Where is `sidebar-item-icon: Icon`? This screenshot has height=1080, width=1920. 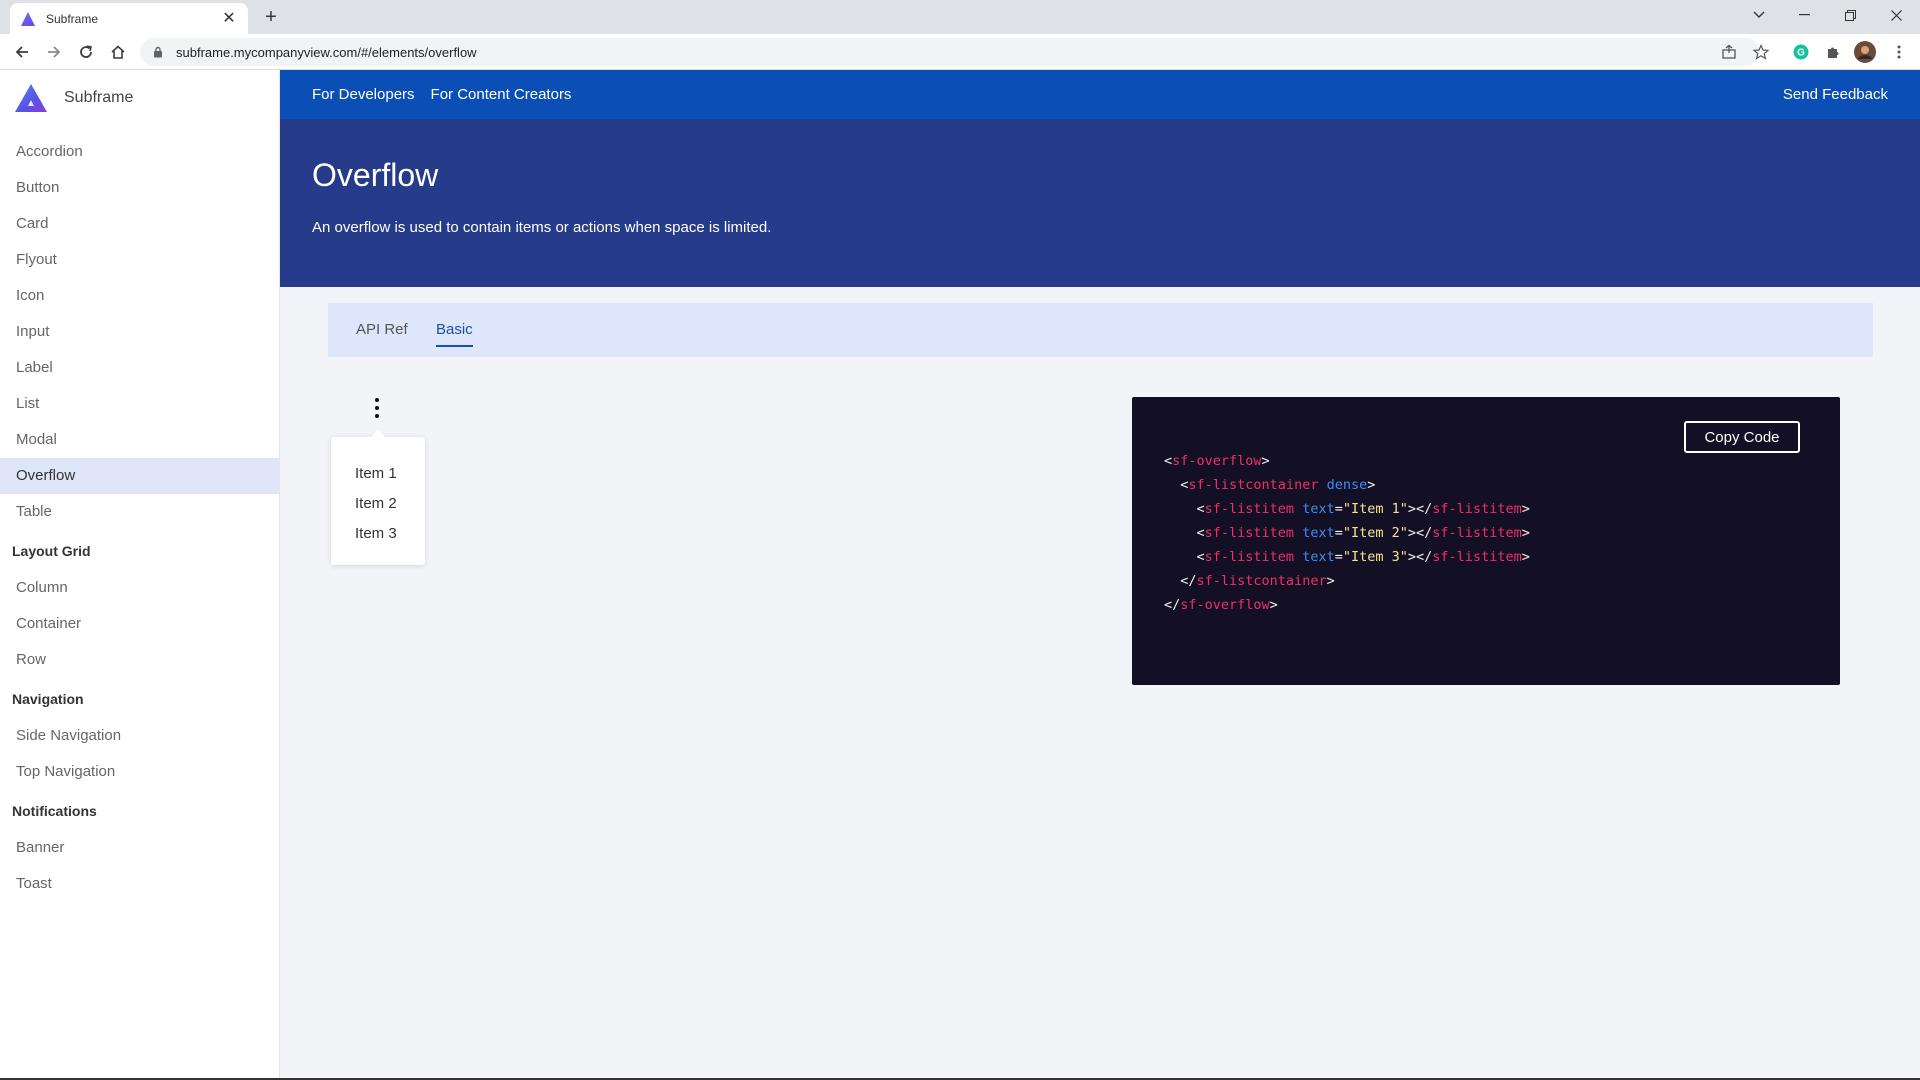 sidebar-item-icon: Icon is located at coordinates (139, 296).